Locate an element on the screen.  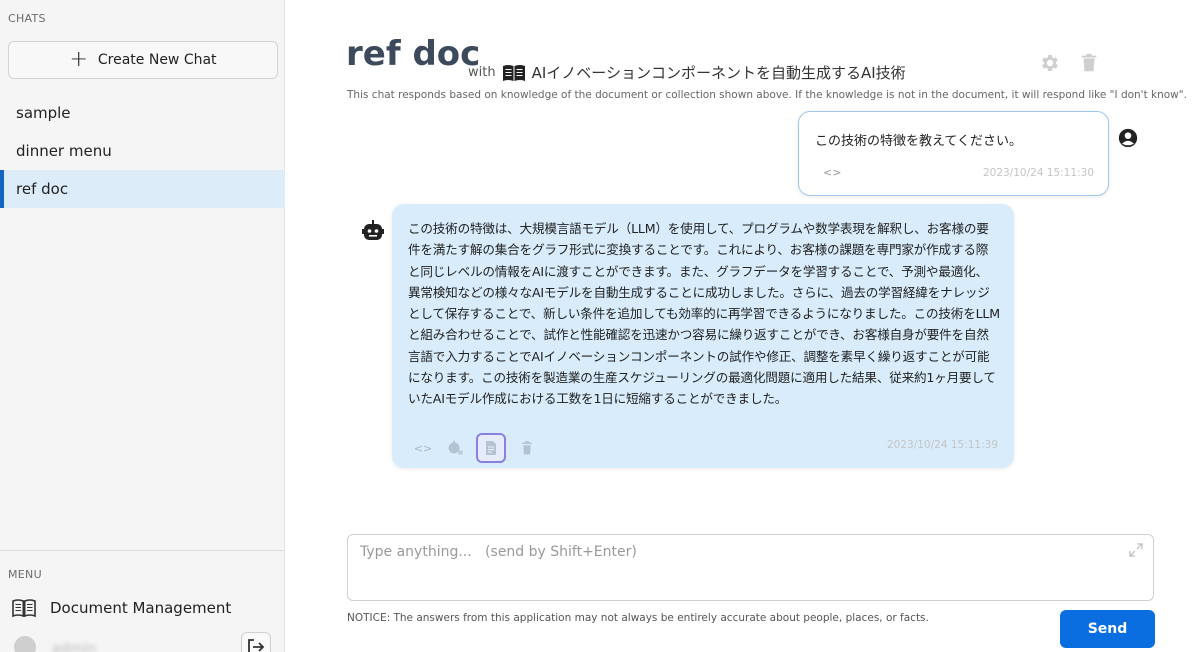
send-button: Send is located at coordinates (1107, 629).